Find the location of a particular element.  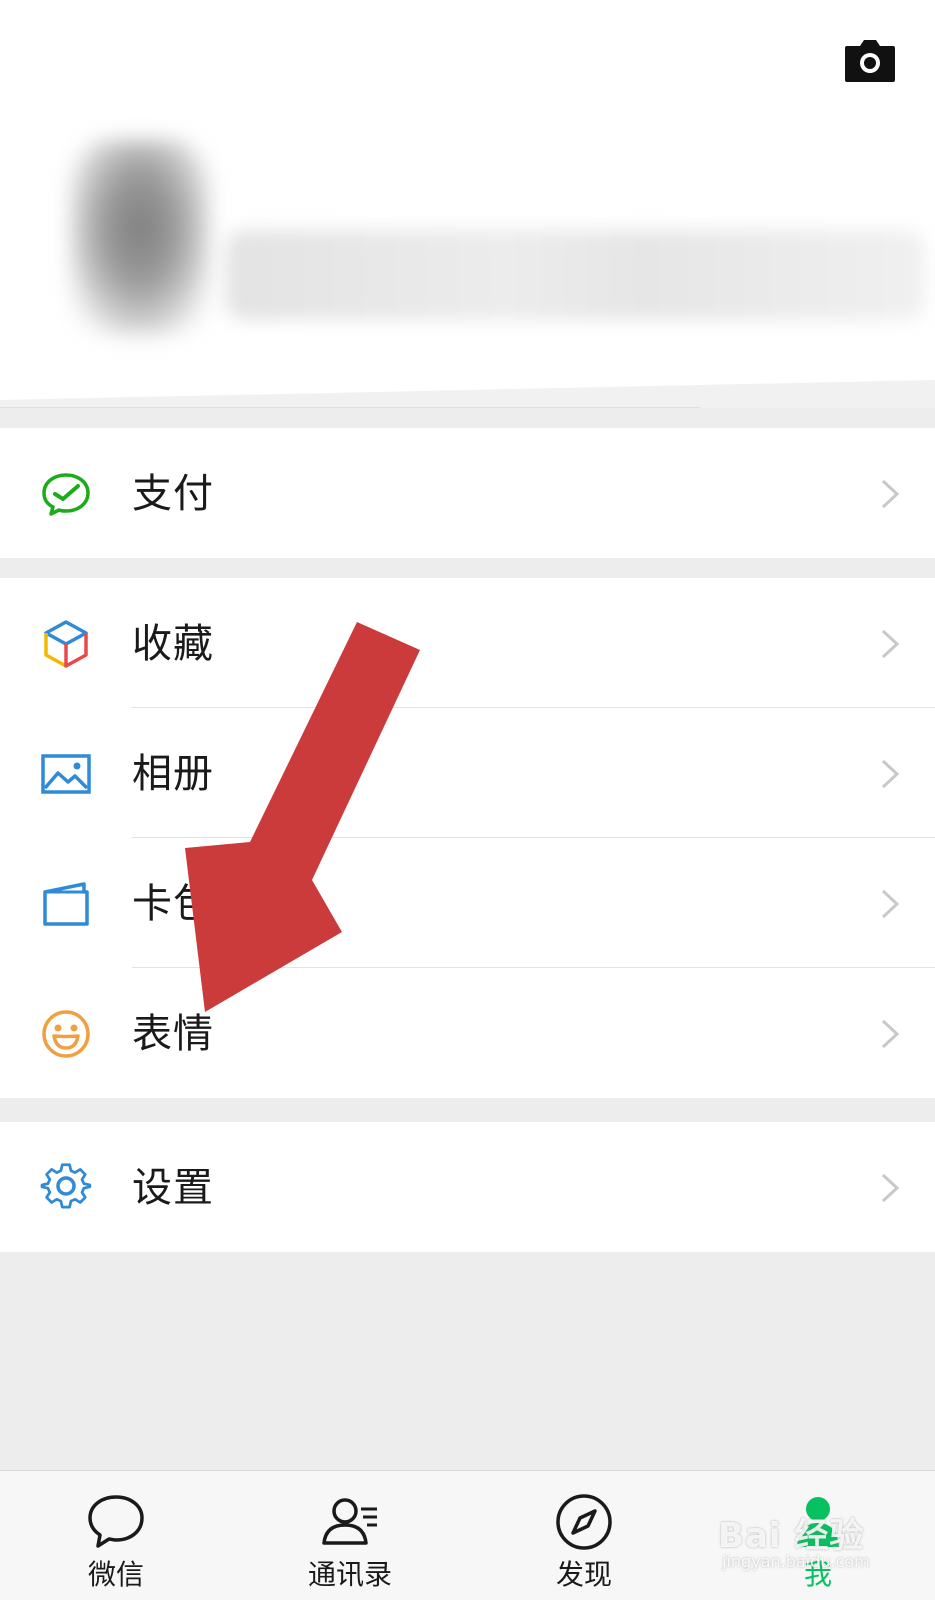

tab-chats: 微信 is located at coordinates (116, 1535).